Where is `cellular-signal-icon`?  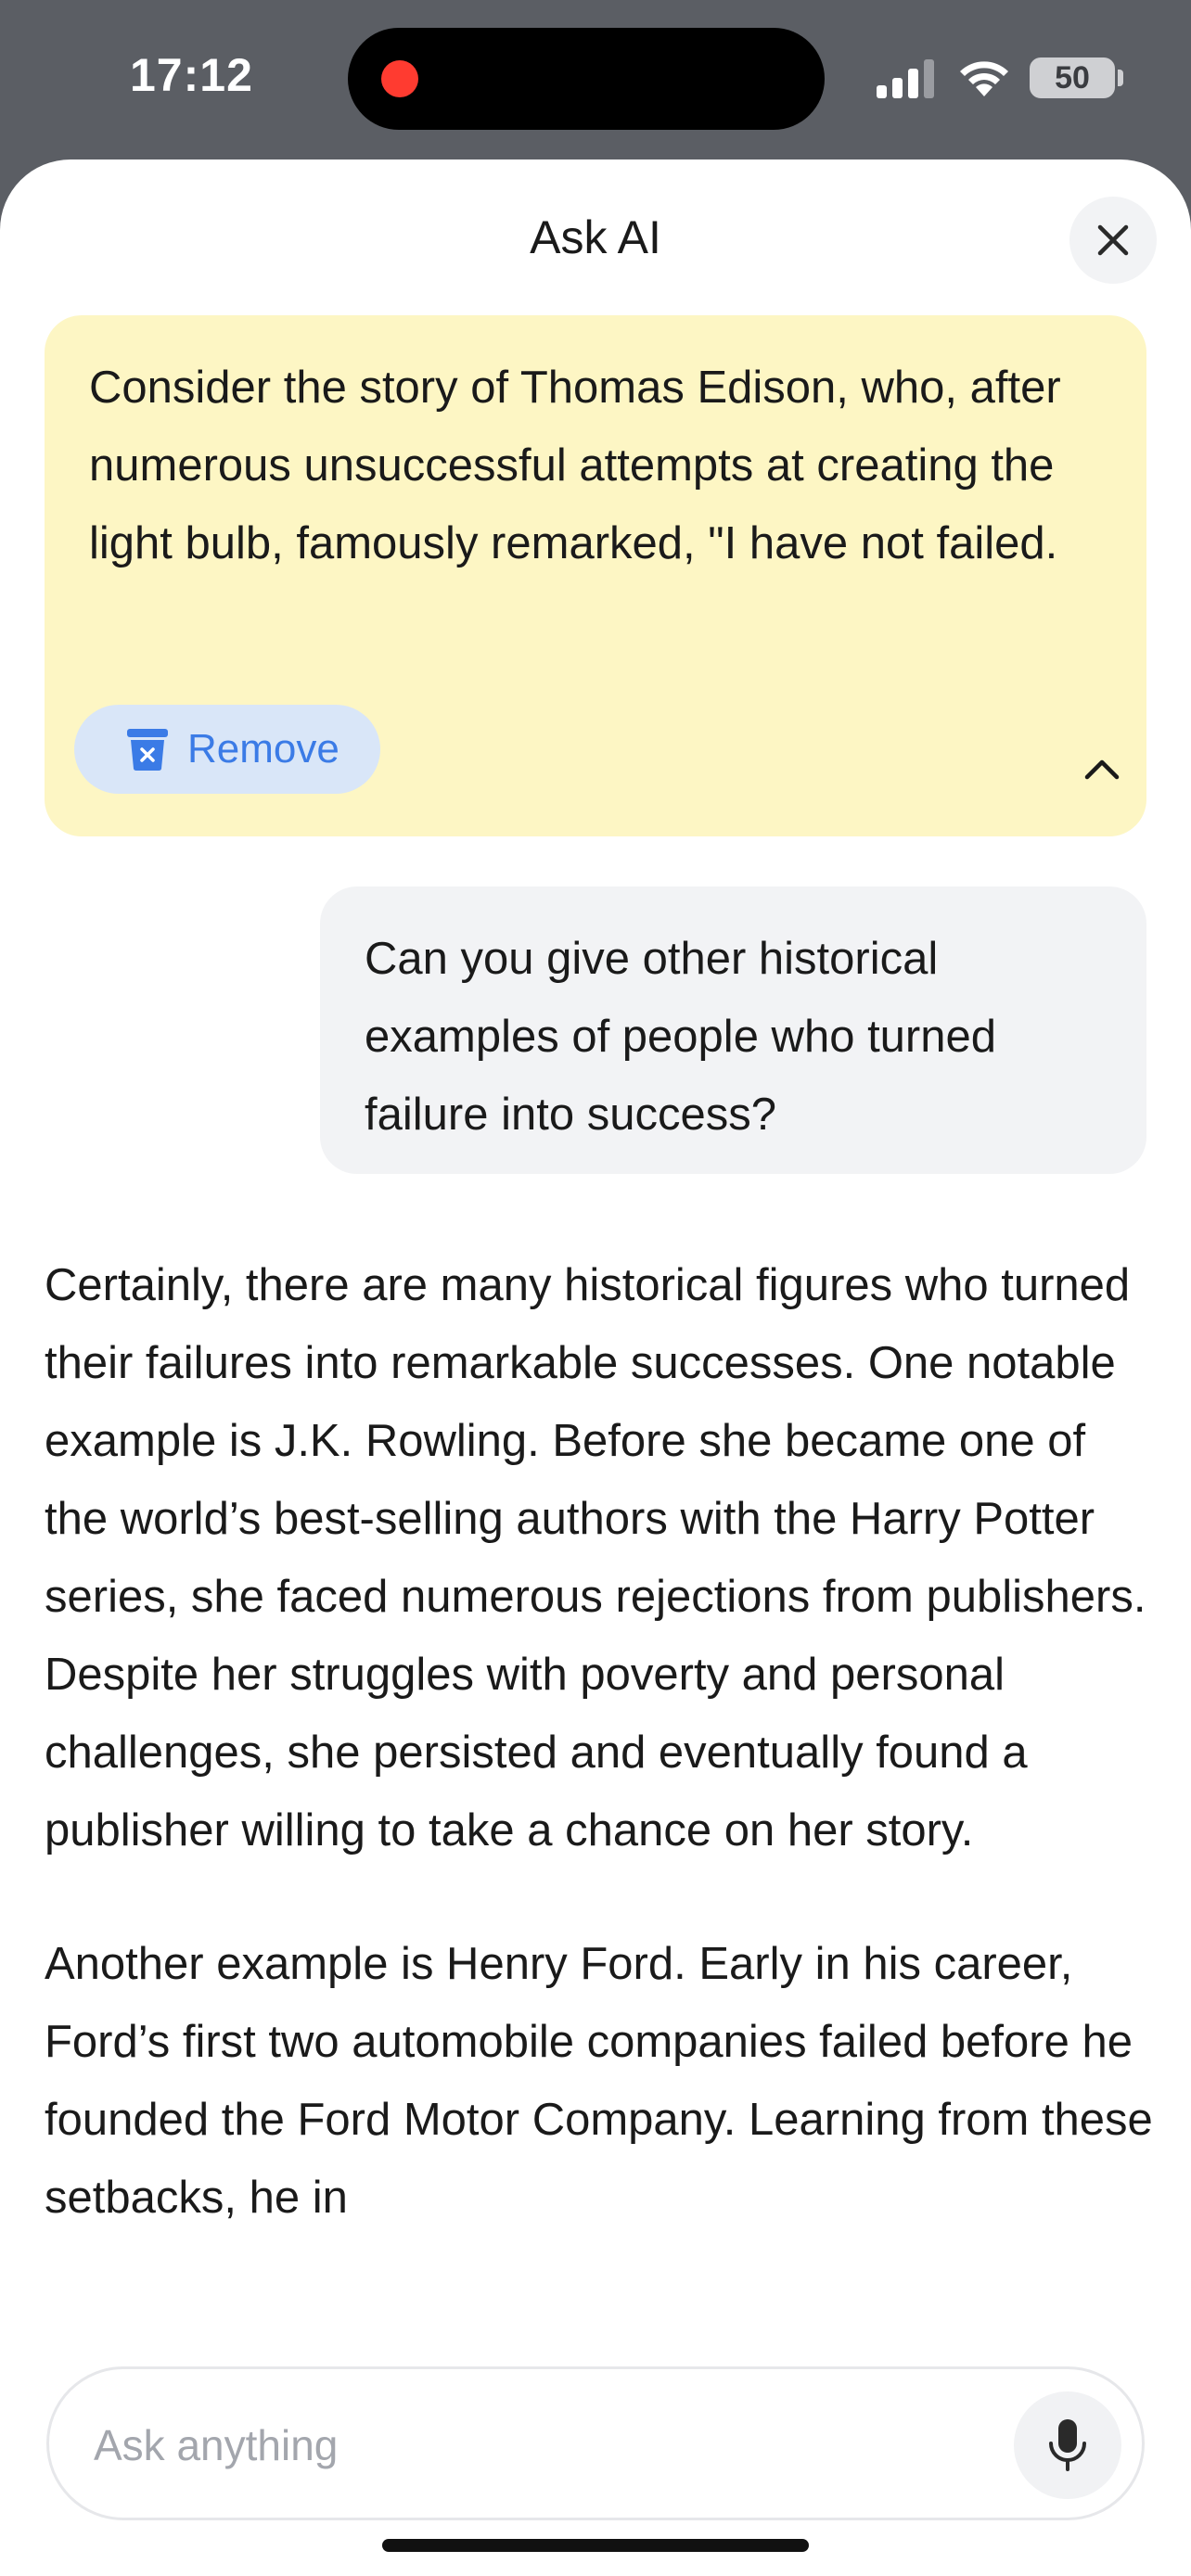
cellular-signal-icon is located at coordinates (905, 79).